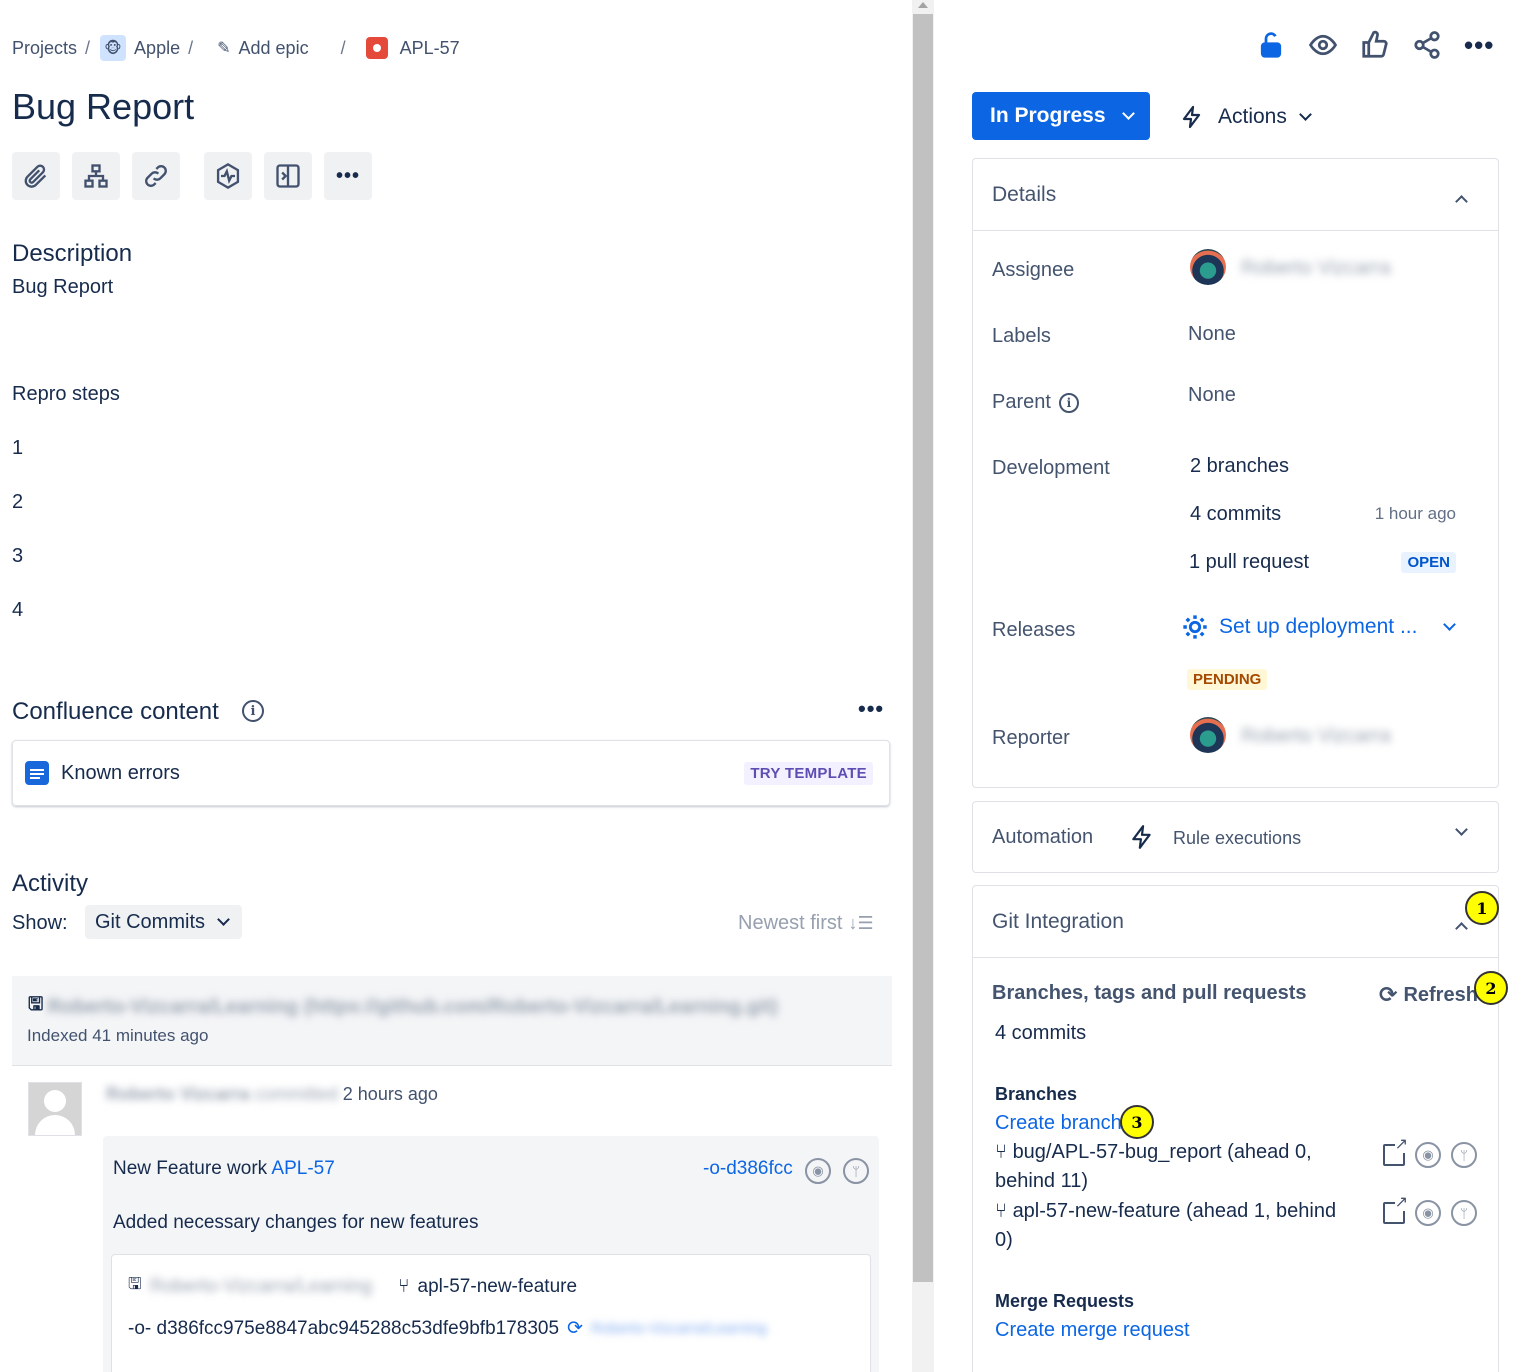 The width and height of the screenshot is (1522, 1372). I want to click on branch-item: ⑂ apl-57-new-feature (ahead 1, behind 0), so click(1175, 1226).